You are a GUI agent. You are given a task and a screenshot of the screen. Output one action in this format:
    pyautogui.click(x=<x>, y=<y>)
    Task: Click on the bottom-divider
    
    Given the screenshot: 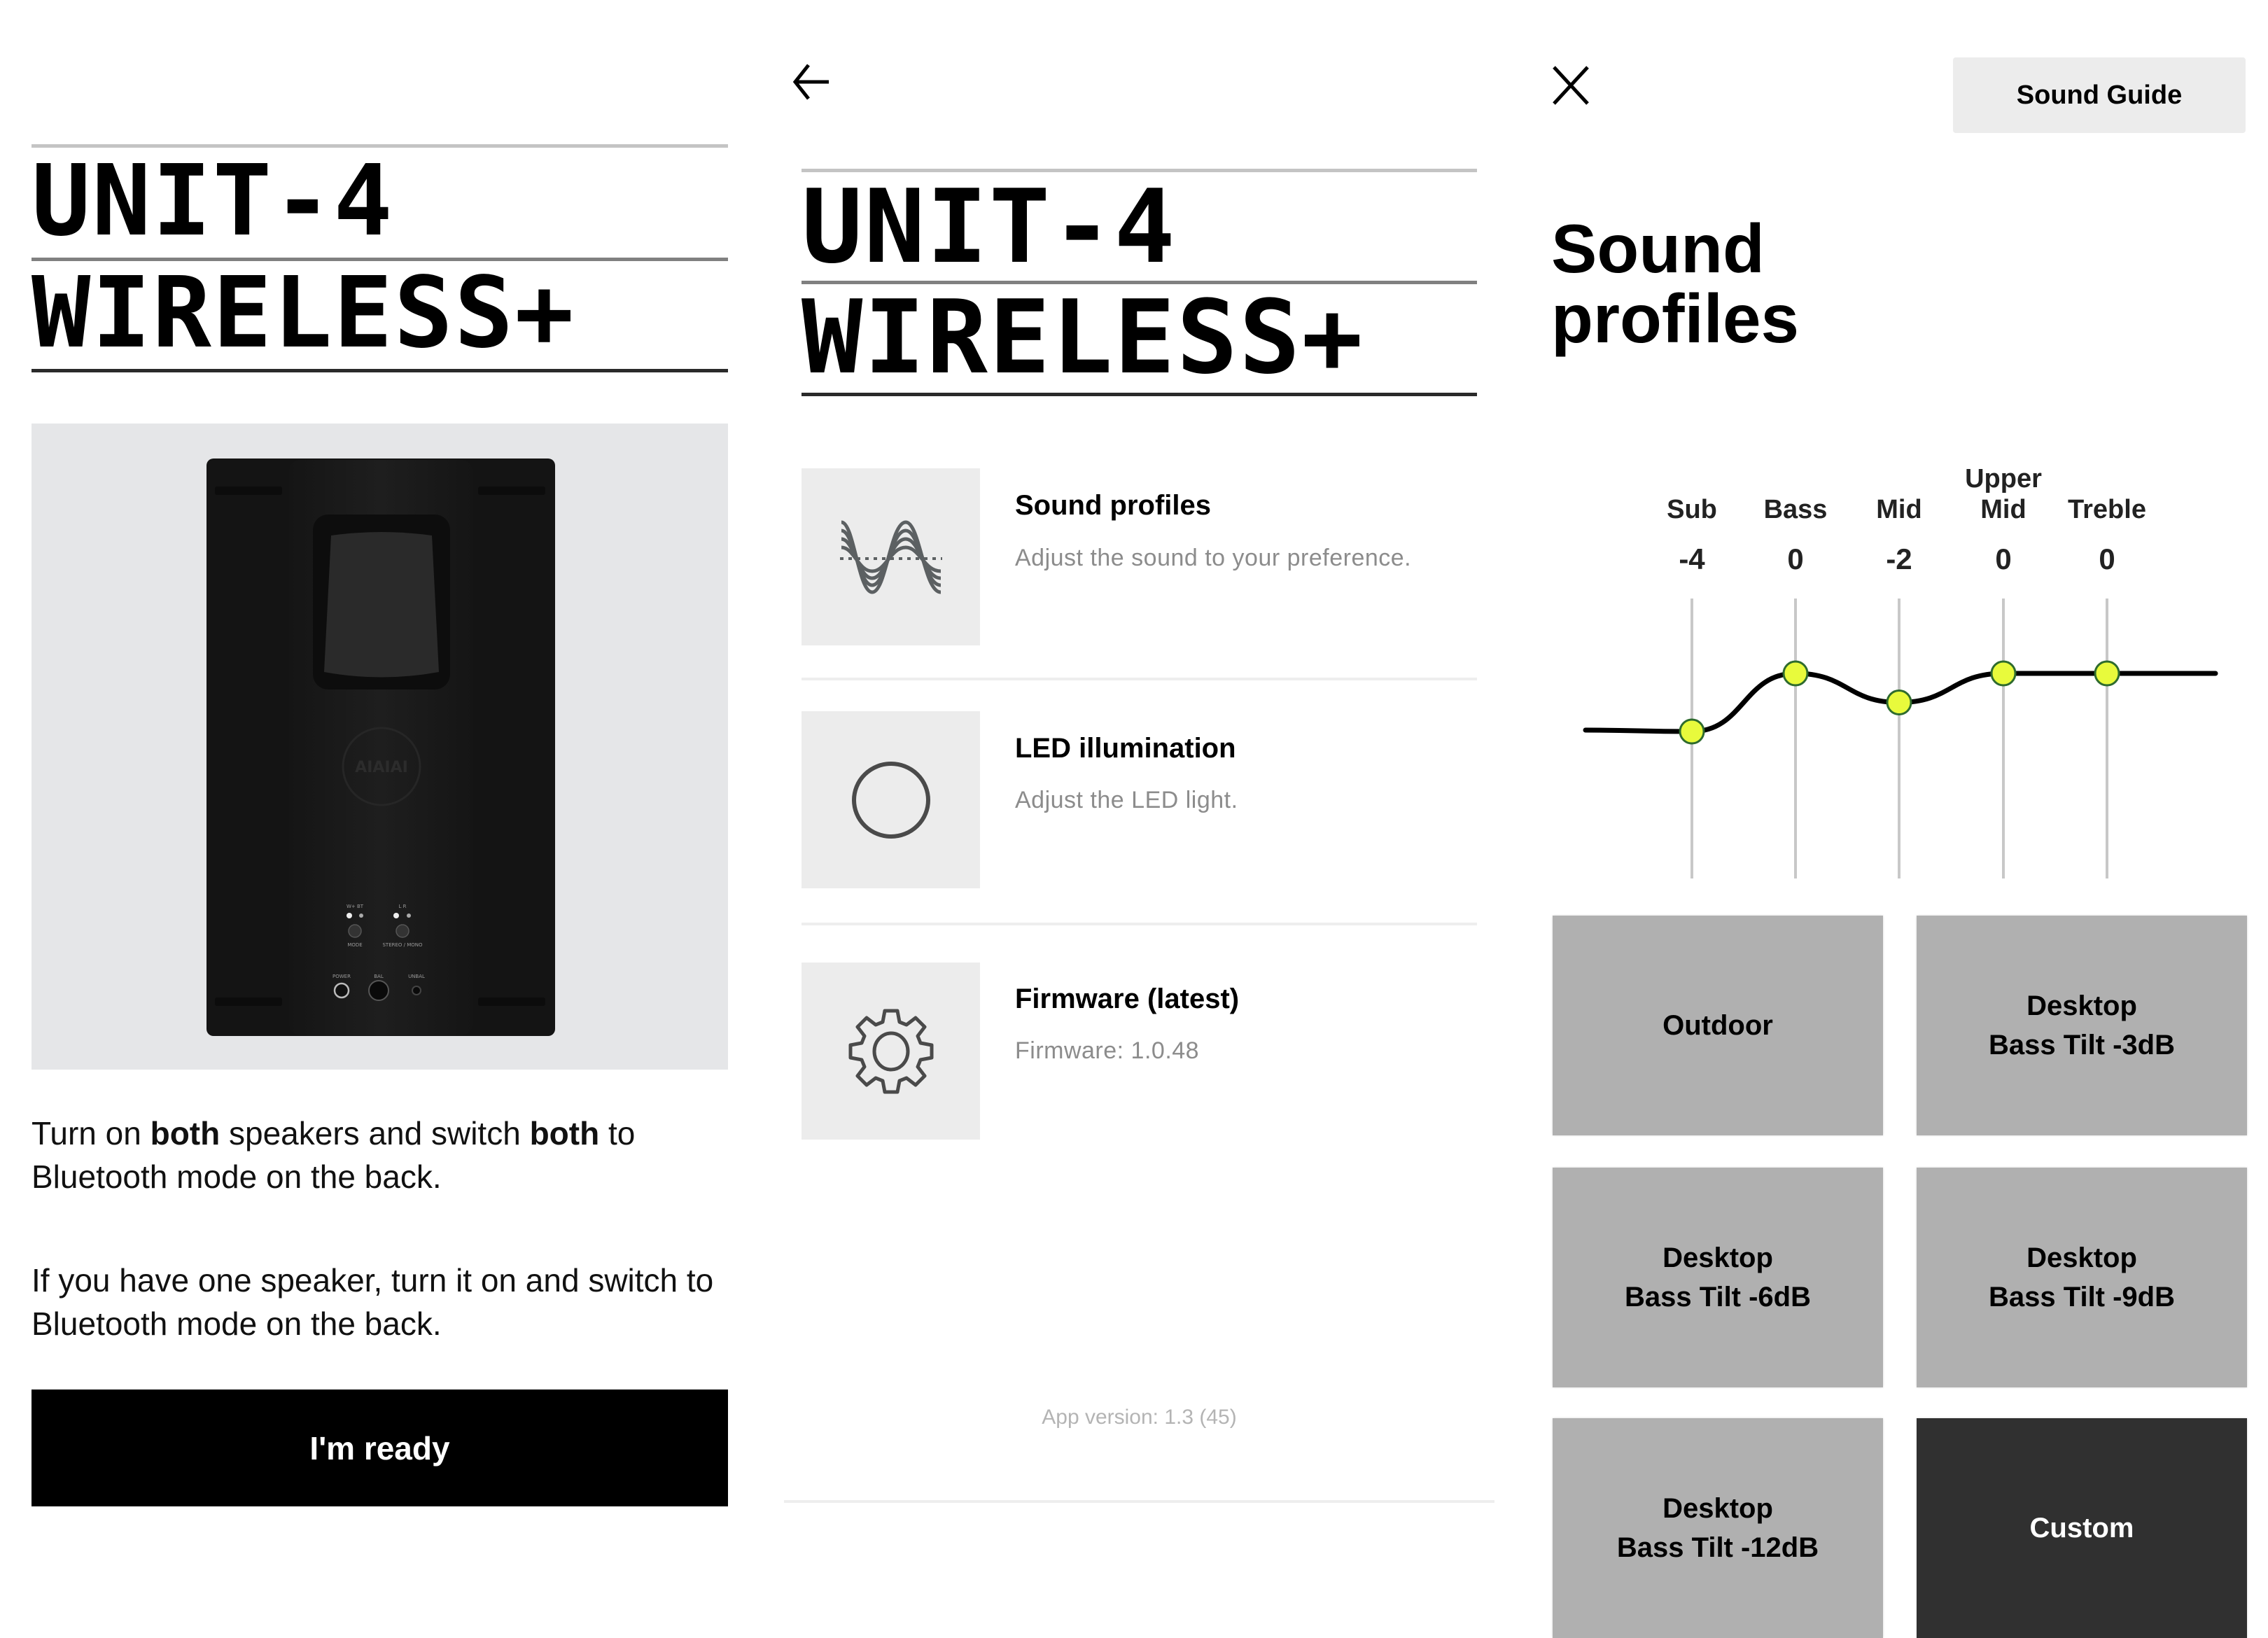 What is the action you would take?
    pyautogui.click(x=1139, y=1501)
    